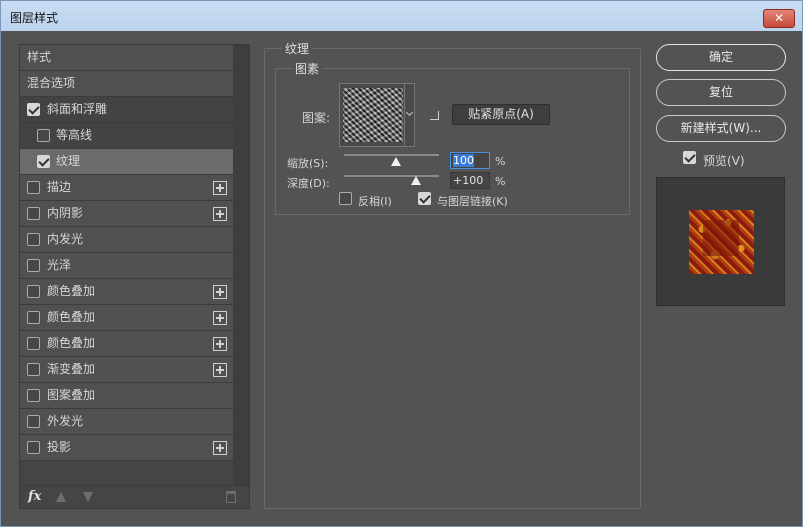  I want to click on style-item-0: 斜面和浮雕, so click(126, 110).